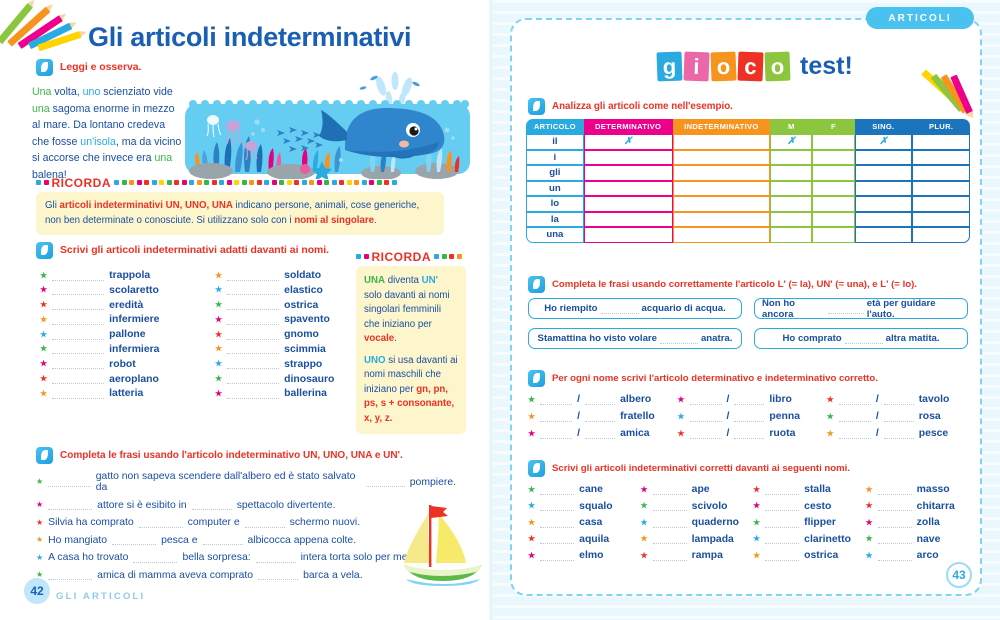 This screenshot has height=620, width=1000. Describe the element at coordinates (694, 539) in the screenshot. I see `noun-list-item: ★ lampada` at that location.